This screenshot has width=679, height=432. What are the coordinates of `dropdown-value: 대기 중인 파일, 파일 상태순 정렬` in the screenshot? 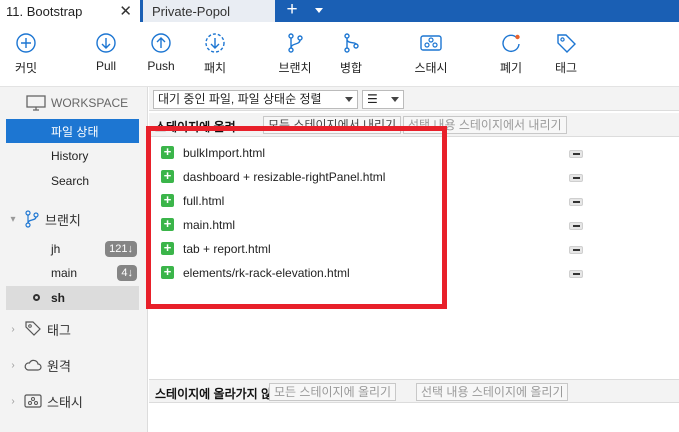 It's located at (240, 99).